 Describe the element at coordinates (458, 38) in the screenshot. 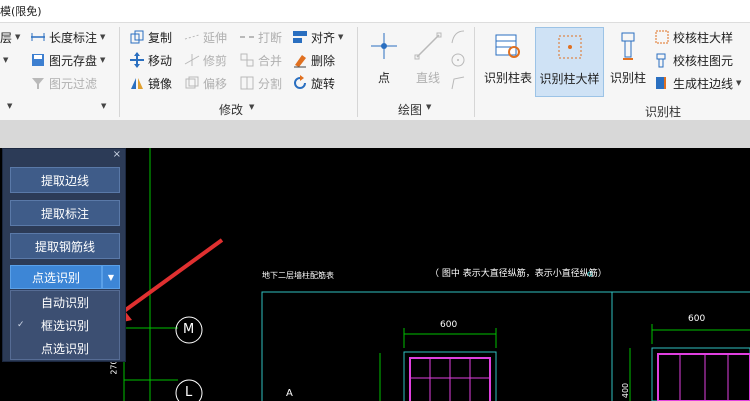

I see `arc-tool-icon` at that location.